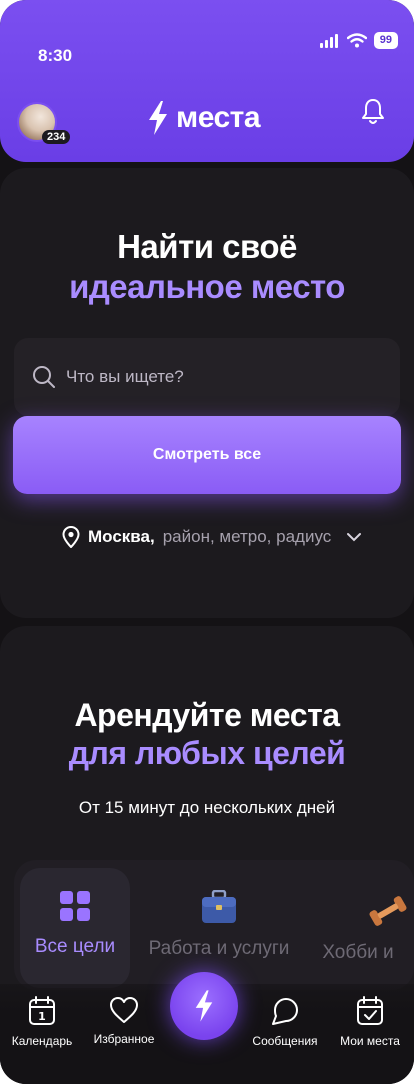  What do you see at coordinates (328, 40) in the screenshot?
I see `signal-icon` at bounding box center [328, 40].